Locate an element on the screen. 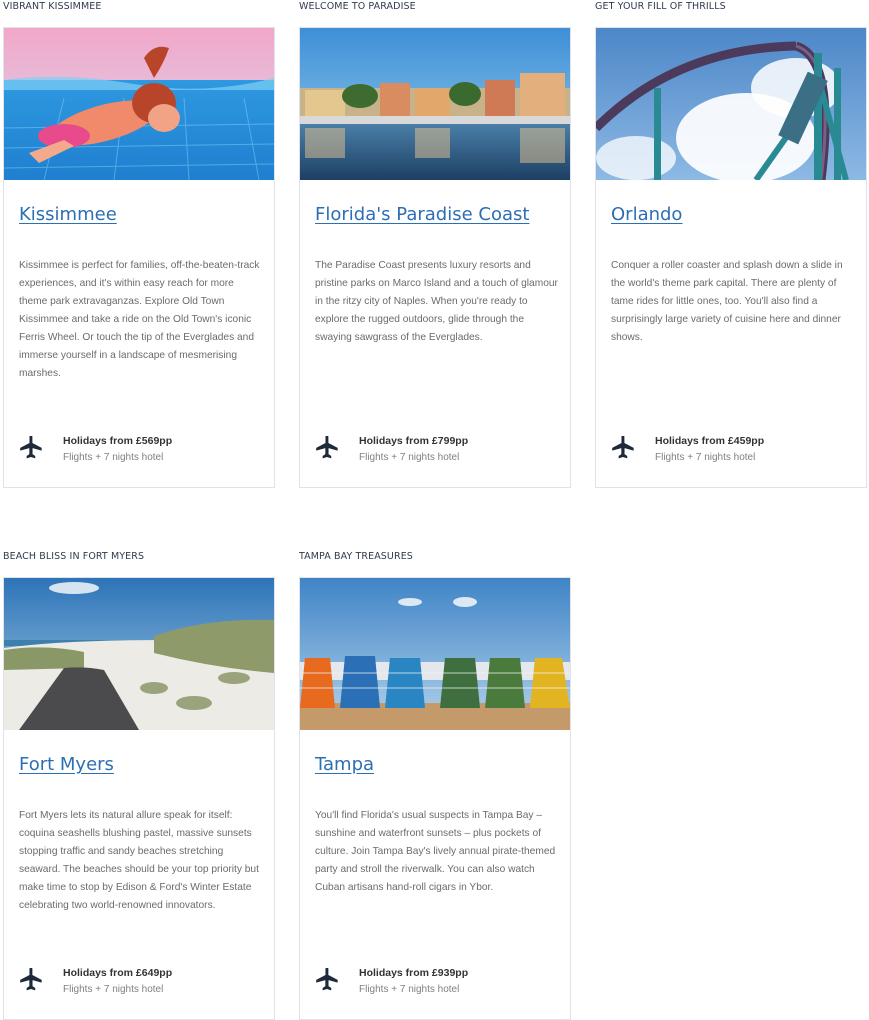 The width and height of the screenshot is (869, 1020). price-label: Holidays from £459pp is located at coordinates (710, 441).